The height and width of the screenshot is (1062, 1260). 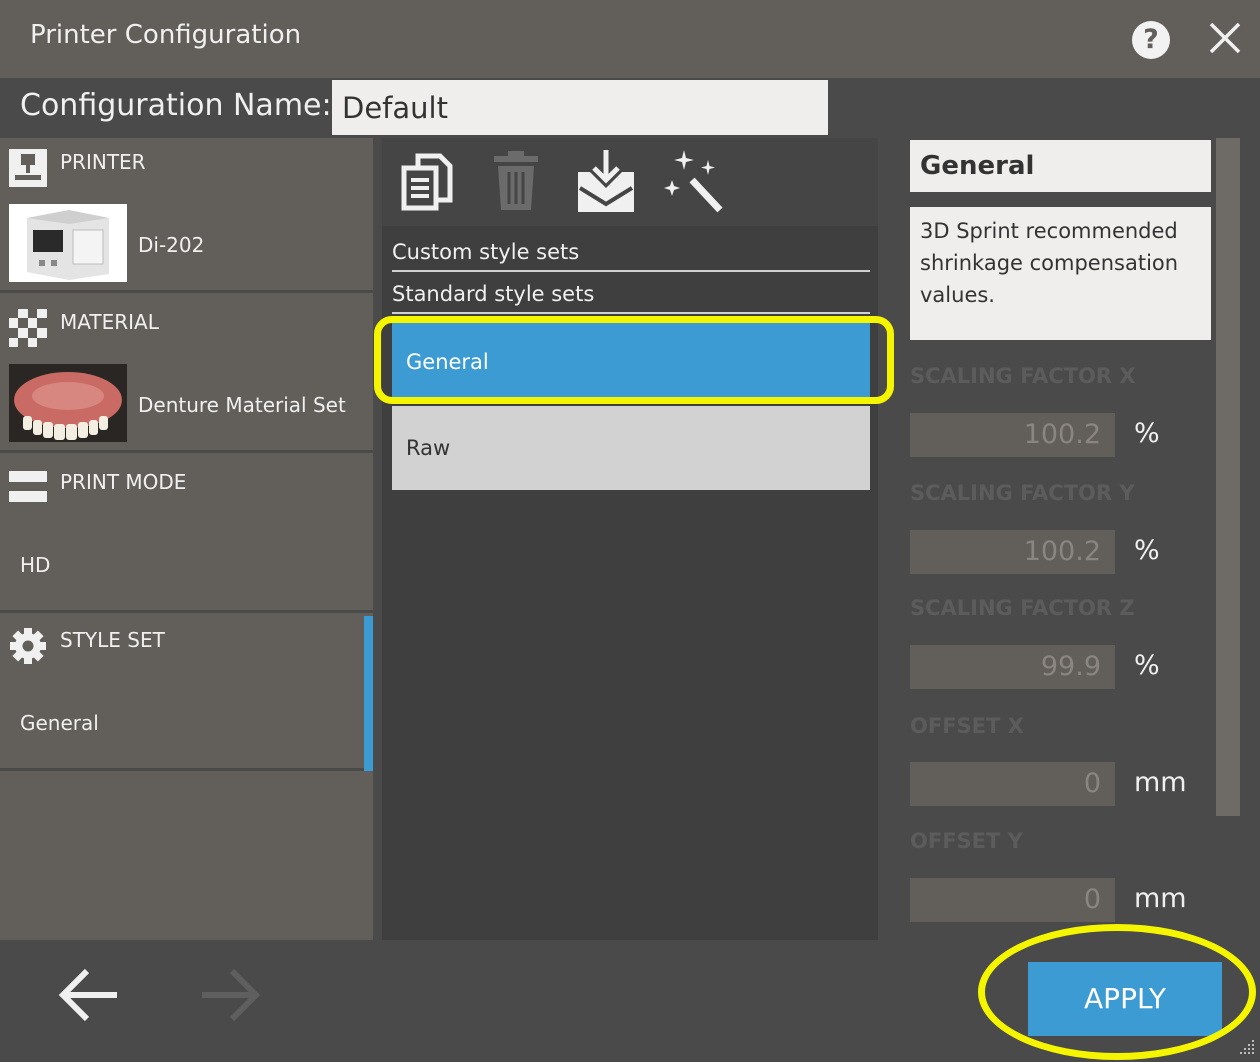 What do you see at coordinates (59, 723) in the screenshot?
I see `sidebar-style-set-value: General` at bounding box center [59, 723].